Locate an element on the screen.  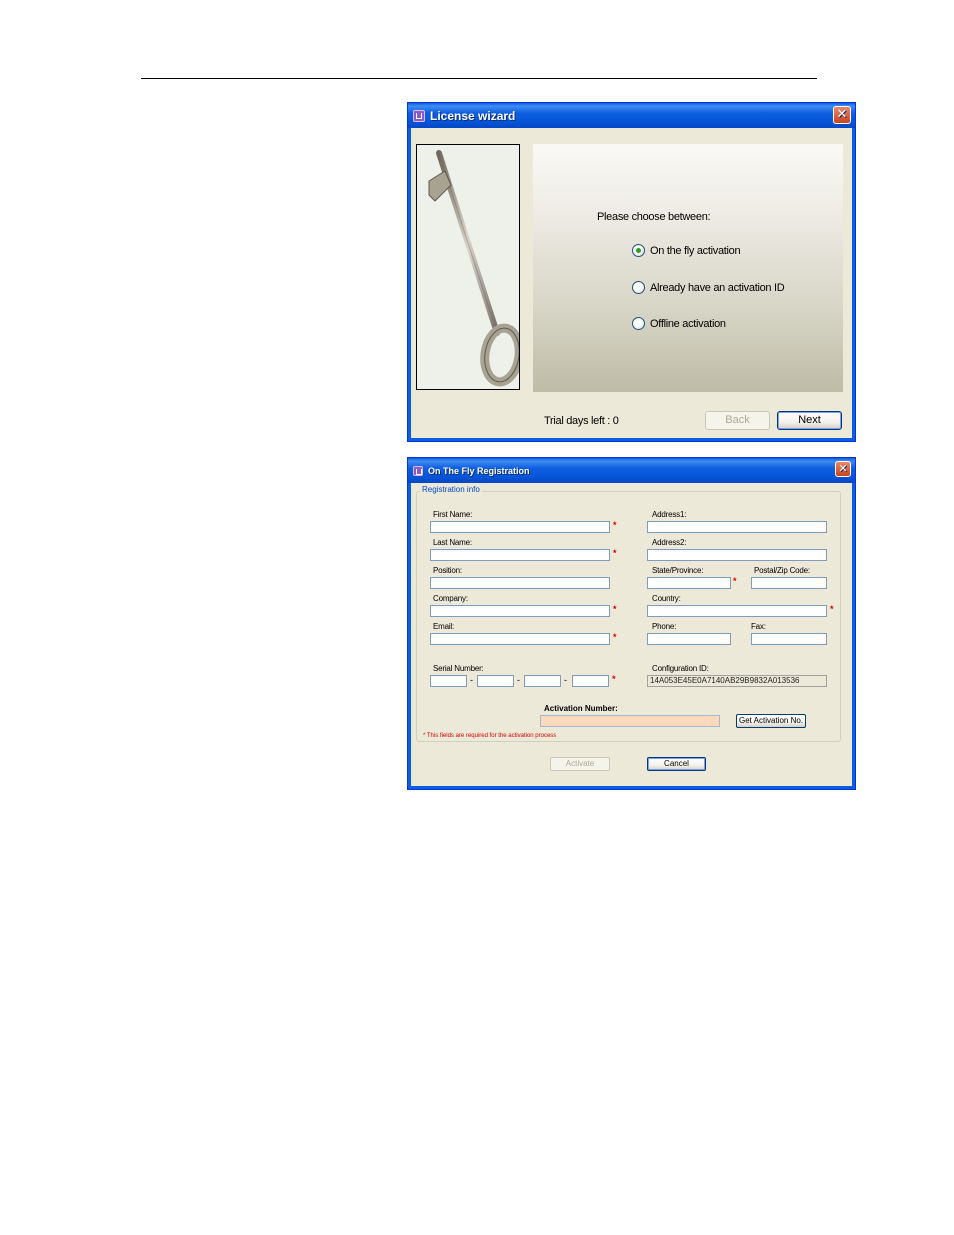
option-label: Offline activation is located at coordinates (688, 323).